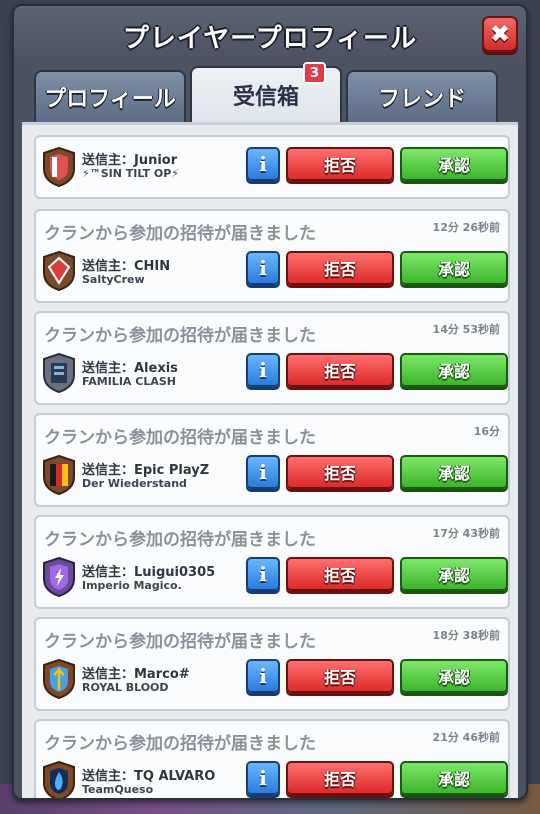 This screenshot has width=540, height=814. What do you see at coordinates (149, 572) in the screenshot?
I see `sender-name: 送信主：Luigui0305` at bounding box center [149, 572].